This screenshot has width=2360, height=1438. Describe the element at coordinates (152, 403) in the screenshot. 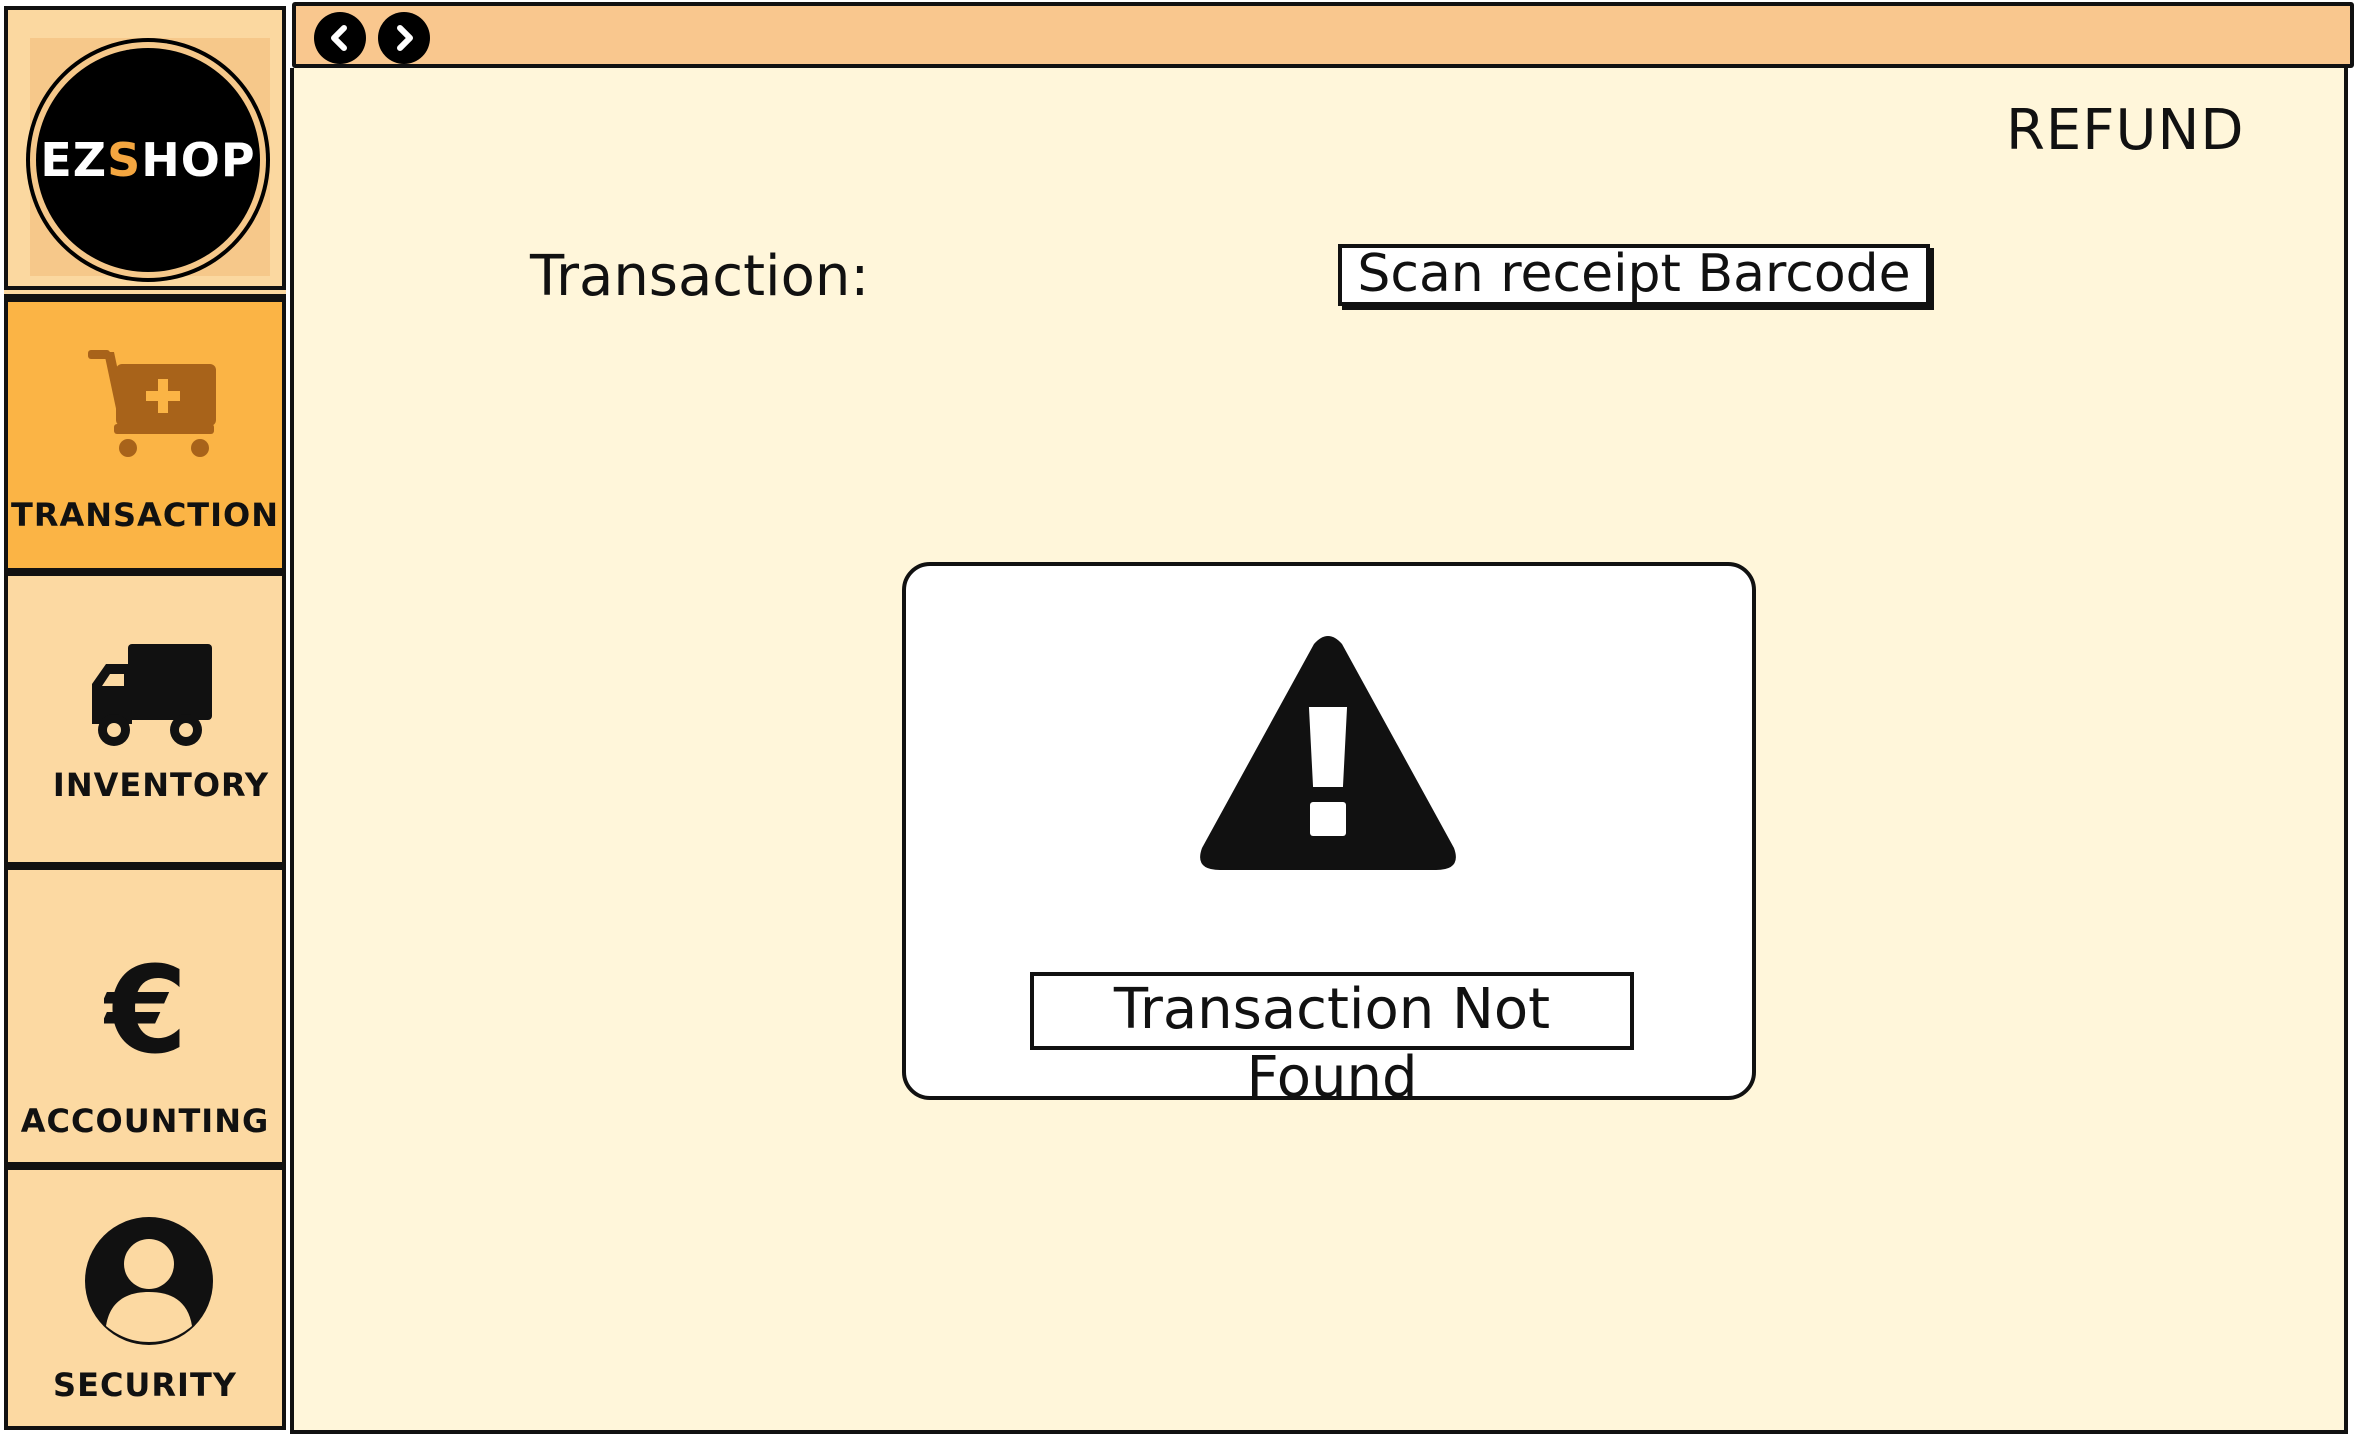

I see `cart-plus-icon` at that location.